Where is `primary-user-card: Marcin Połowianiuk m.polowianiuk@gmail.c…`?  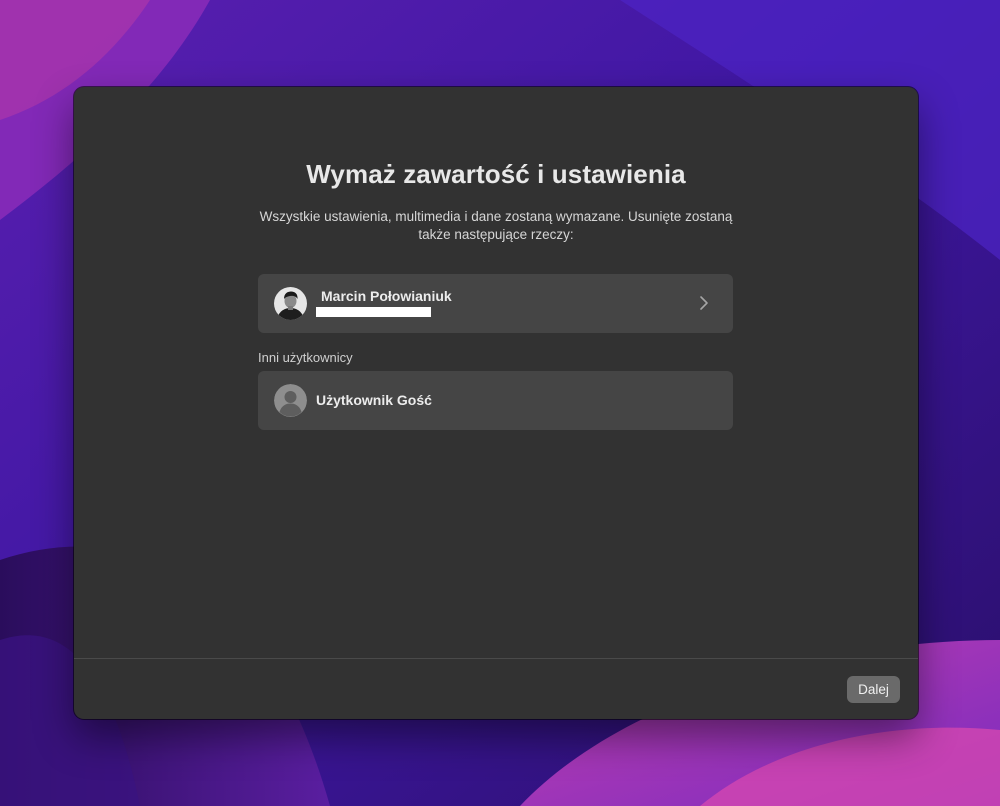
primary-user-card: Marcin Połowianiuk m.polowianiuk@gmail.c… is located at coordinates (495, 303).